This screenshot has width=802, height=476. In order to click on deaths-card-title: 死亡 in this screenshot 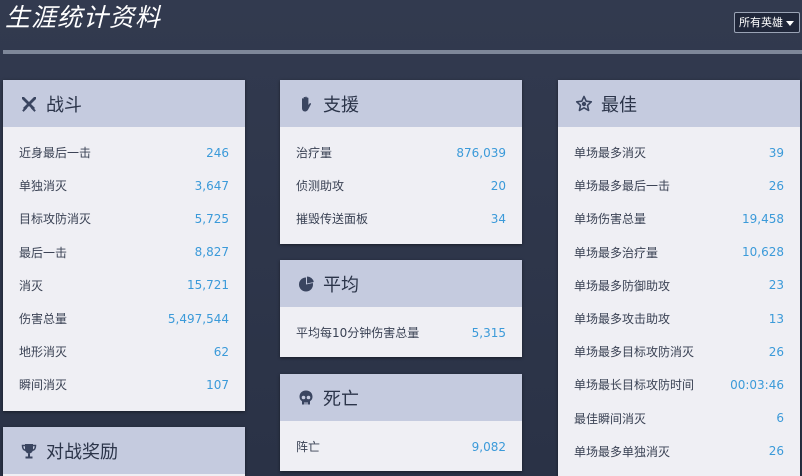, I will do `click(341, 399)`.